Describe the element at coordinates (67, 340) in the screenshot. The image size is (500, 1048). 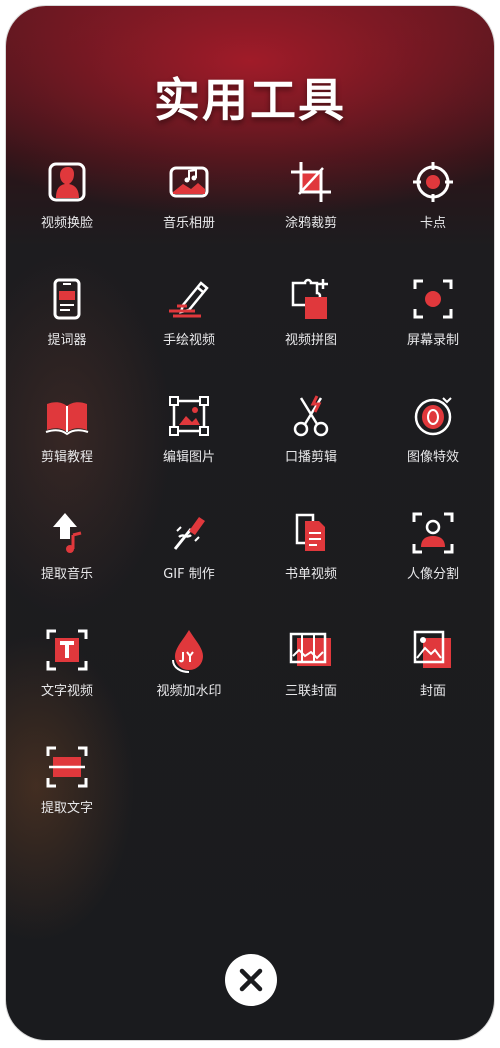
I see `tool-label: 提词器` at that location.